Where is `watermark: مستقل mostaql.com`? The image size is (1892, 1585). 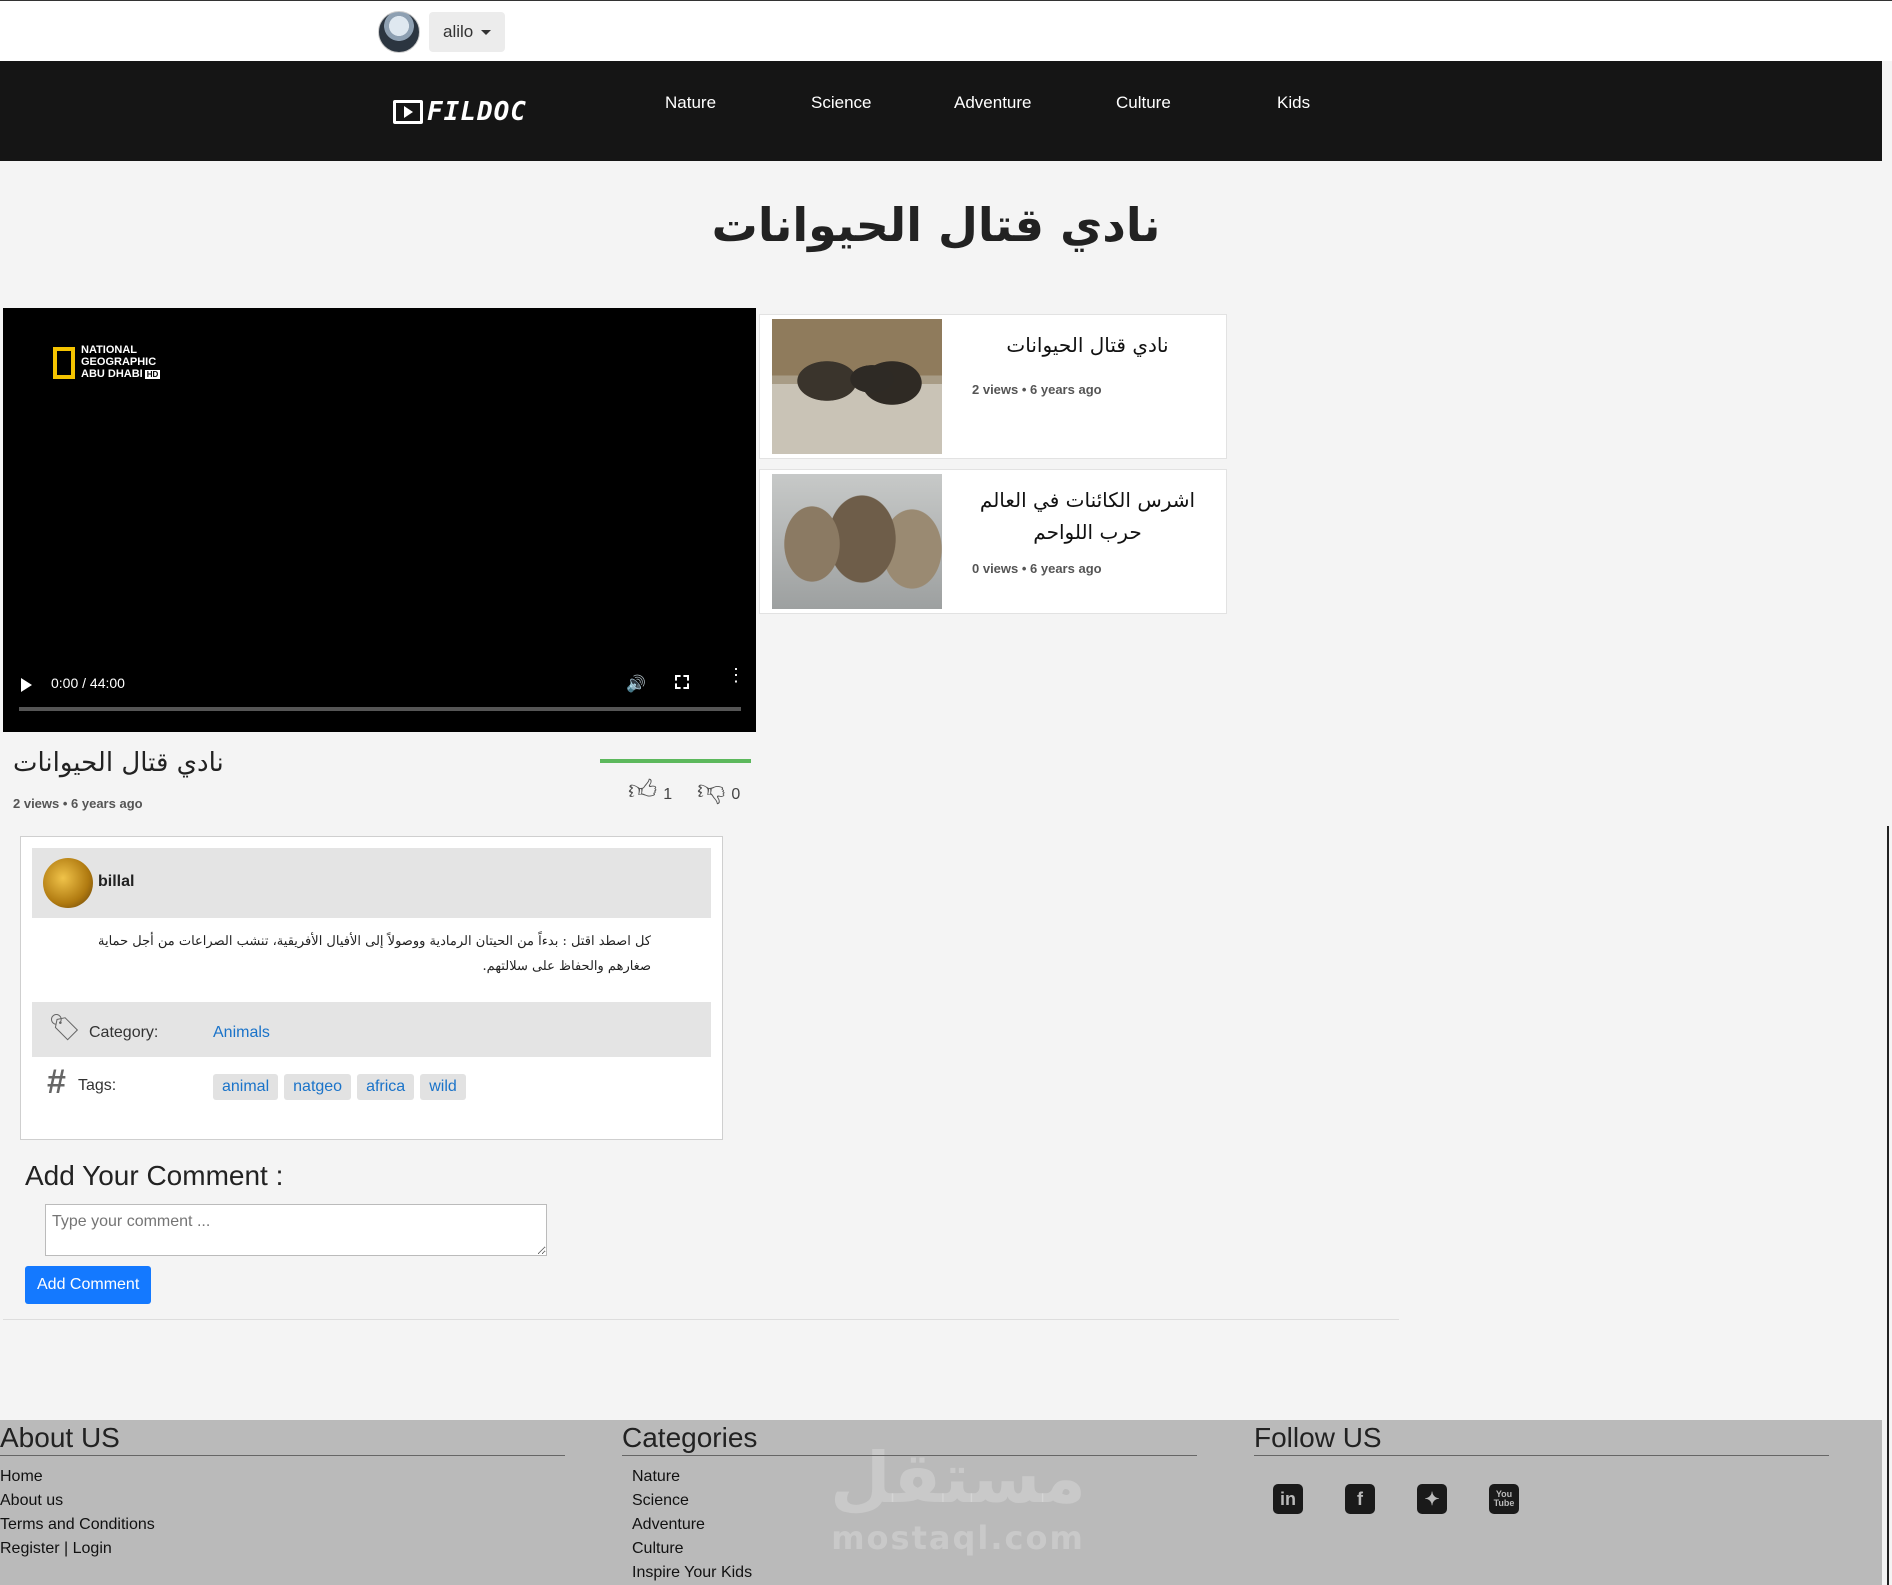 watermark: مستقل mostaql.com is located at coordinates (958, 1502).